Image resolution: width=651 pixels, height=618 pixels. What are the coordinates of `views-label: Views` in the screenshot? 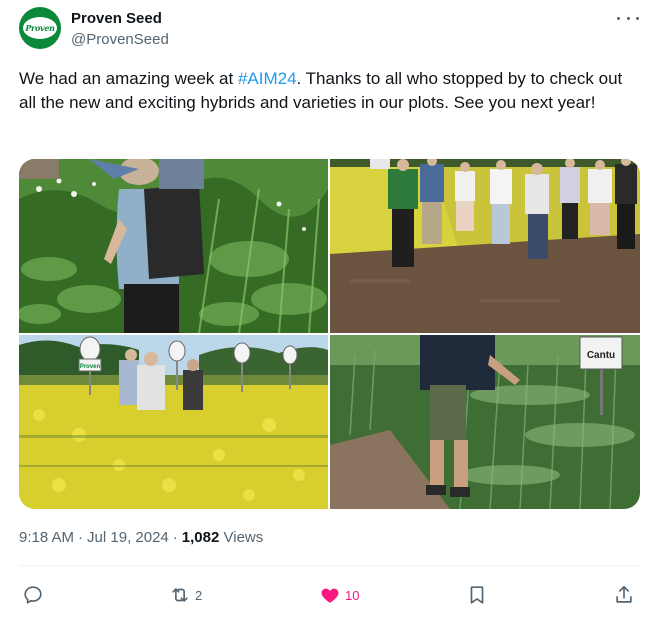 It's located at (243, 537).